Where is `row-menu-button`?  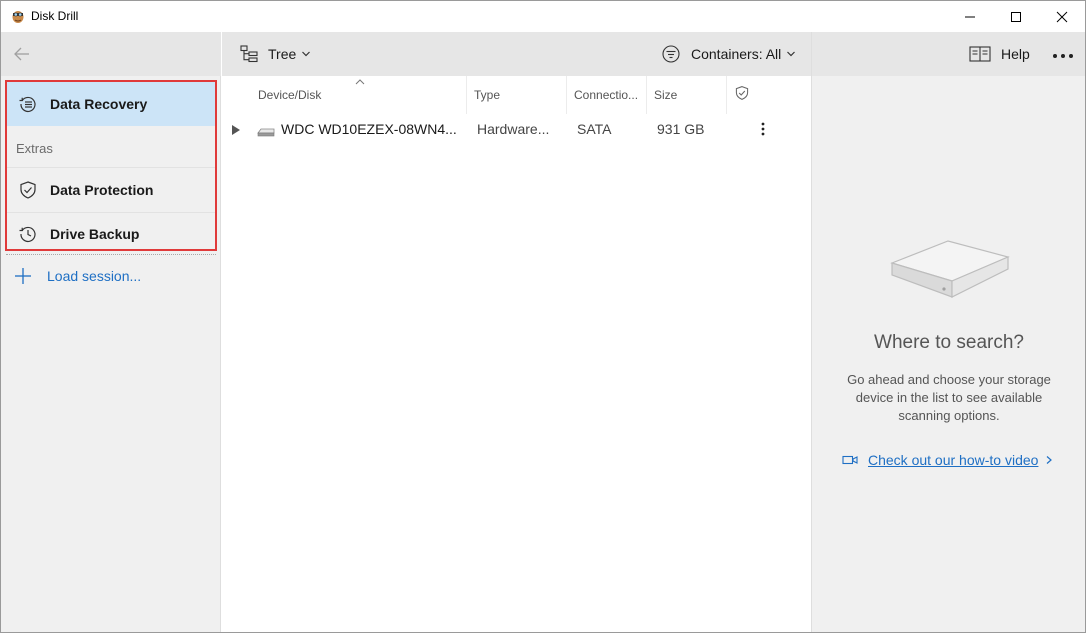 row-menu-button is located at coordinates (763, 131).